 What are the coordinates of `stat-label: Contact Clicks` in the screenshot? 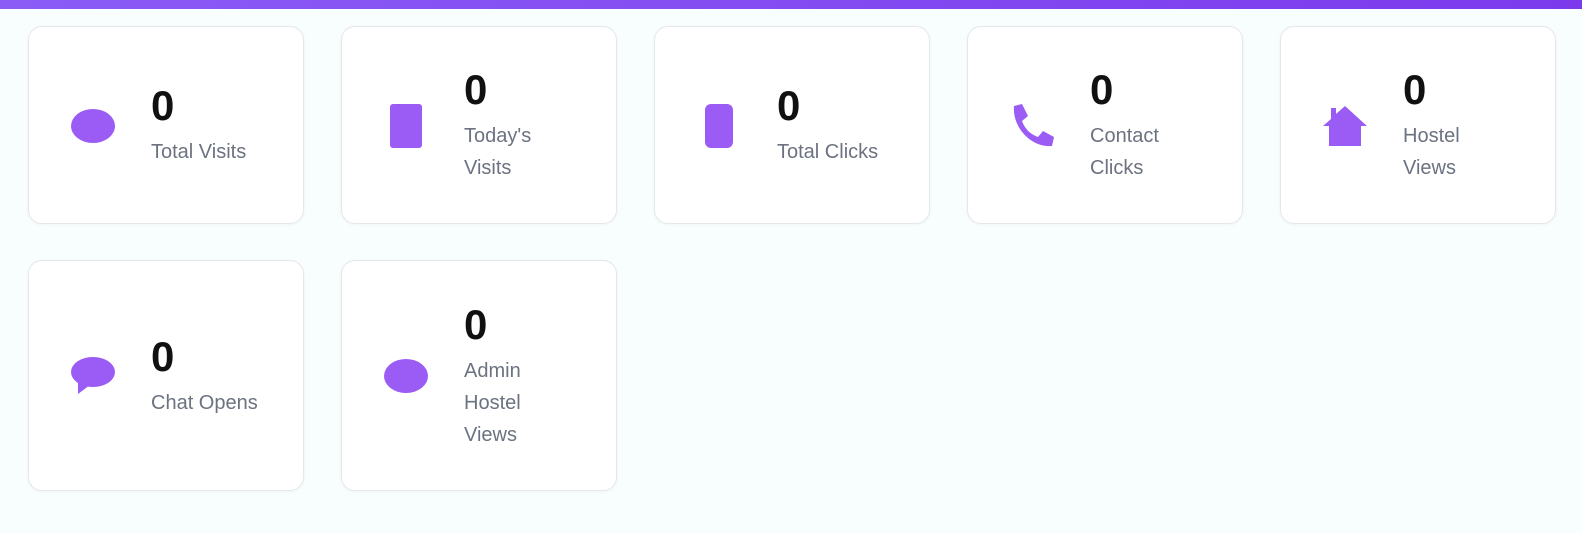 It's located at (1124, 152).